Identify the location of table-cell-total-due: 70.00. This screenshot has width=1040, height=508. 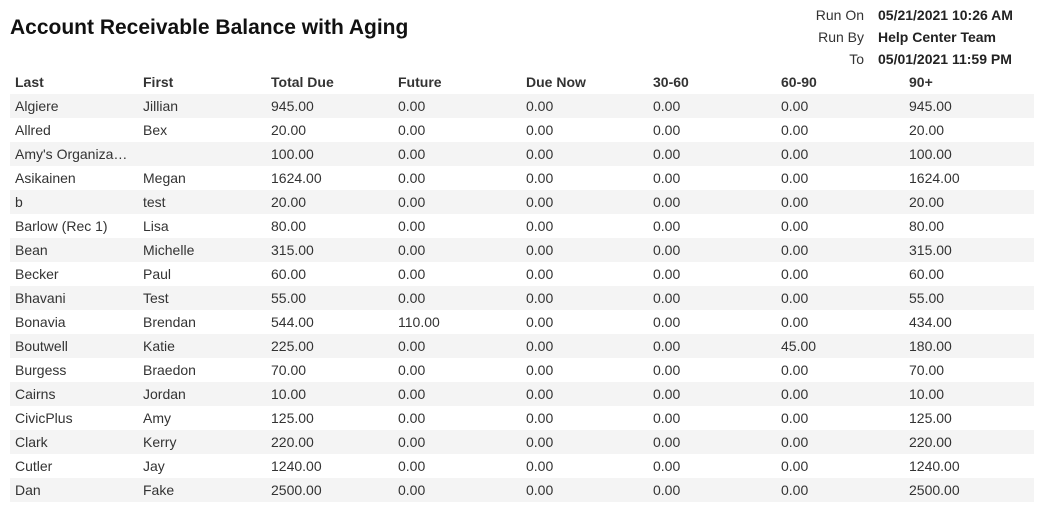
(329, 370).